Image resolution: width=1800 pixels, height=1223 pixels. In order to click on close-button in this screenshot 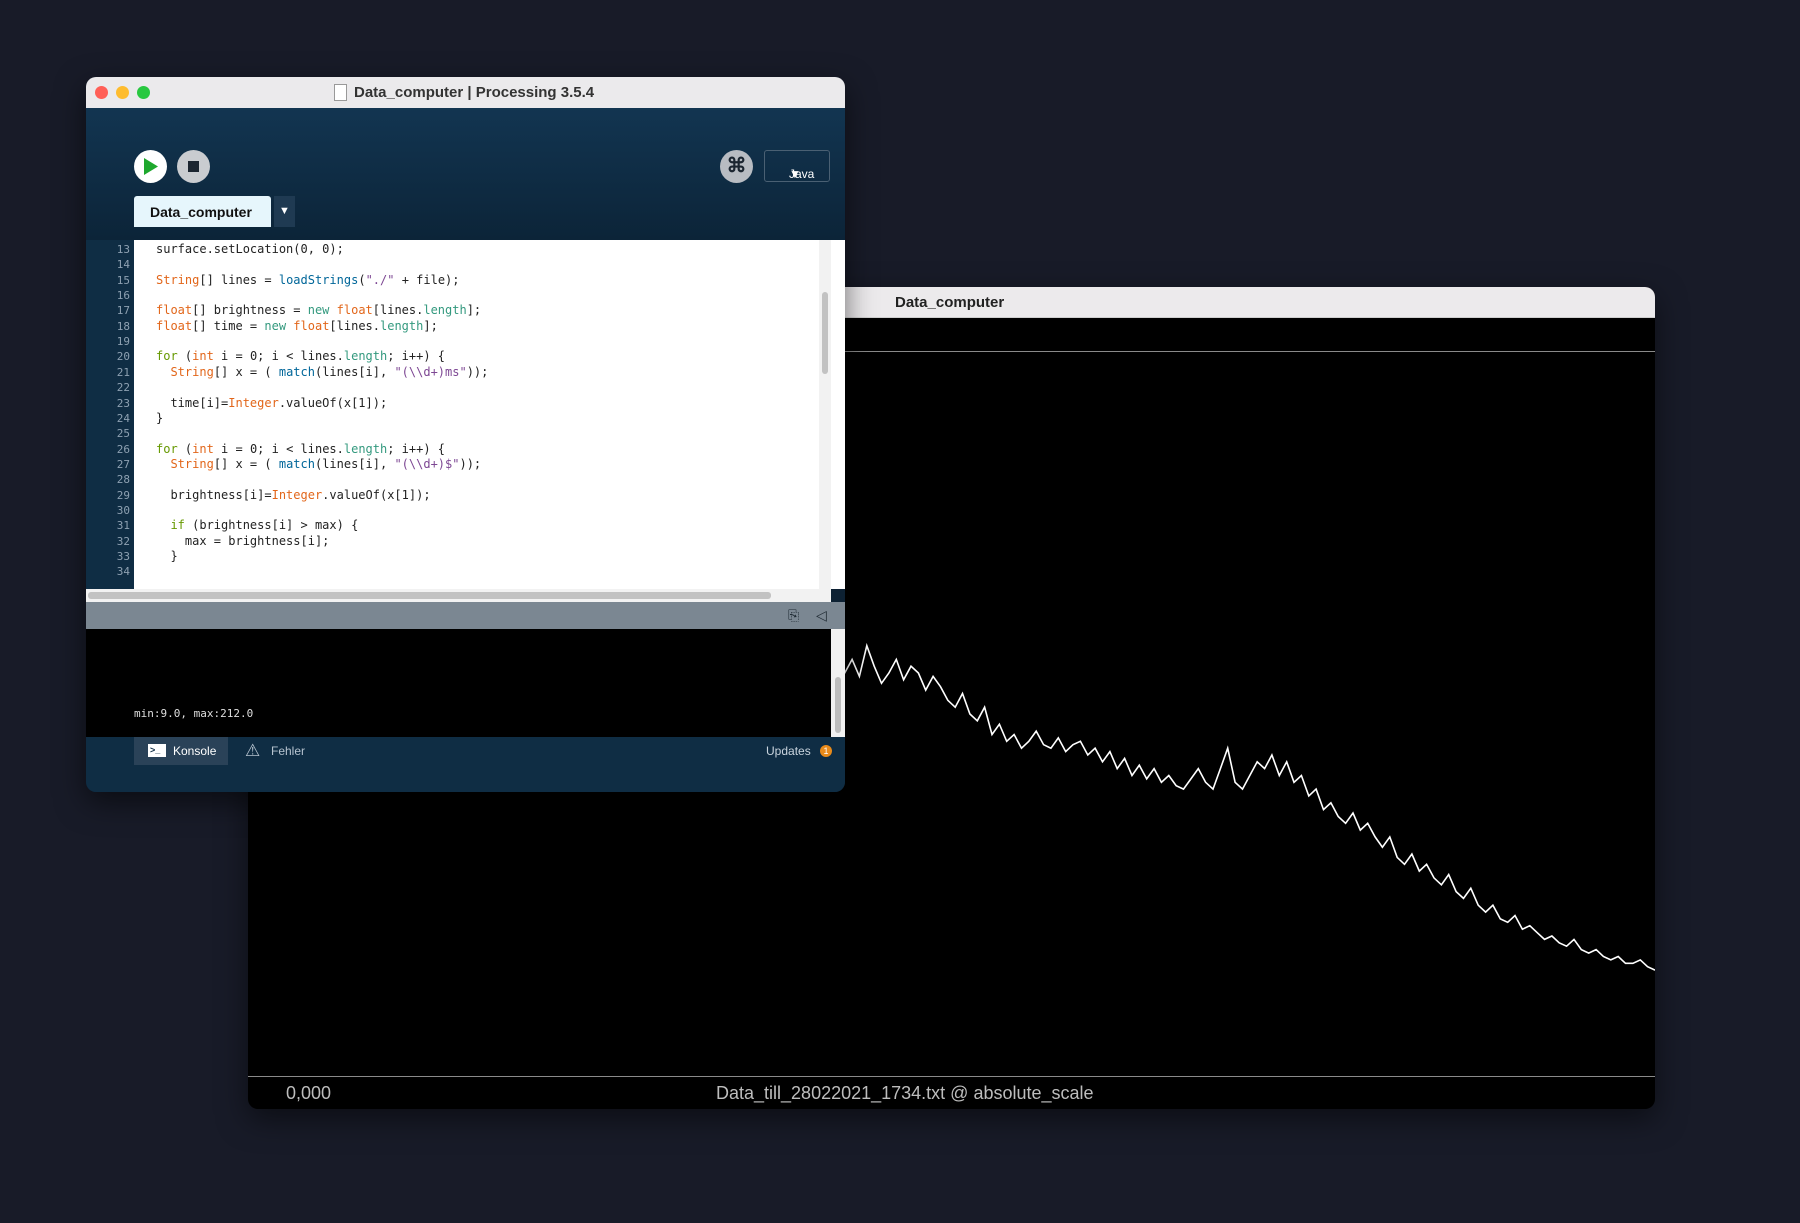, I will do `click(101, 92)`.